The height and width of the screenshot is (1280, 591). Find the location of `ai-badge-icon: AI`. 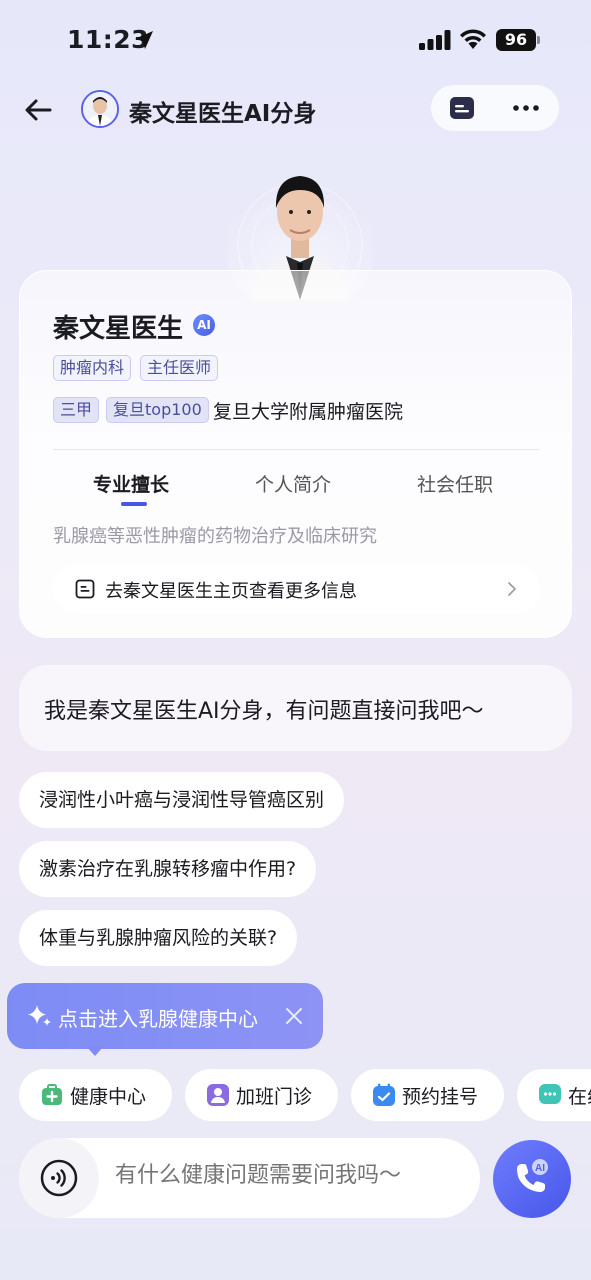

ai-badge-icon: AI is located at coordinates (204, 325).